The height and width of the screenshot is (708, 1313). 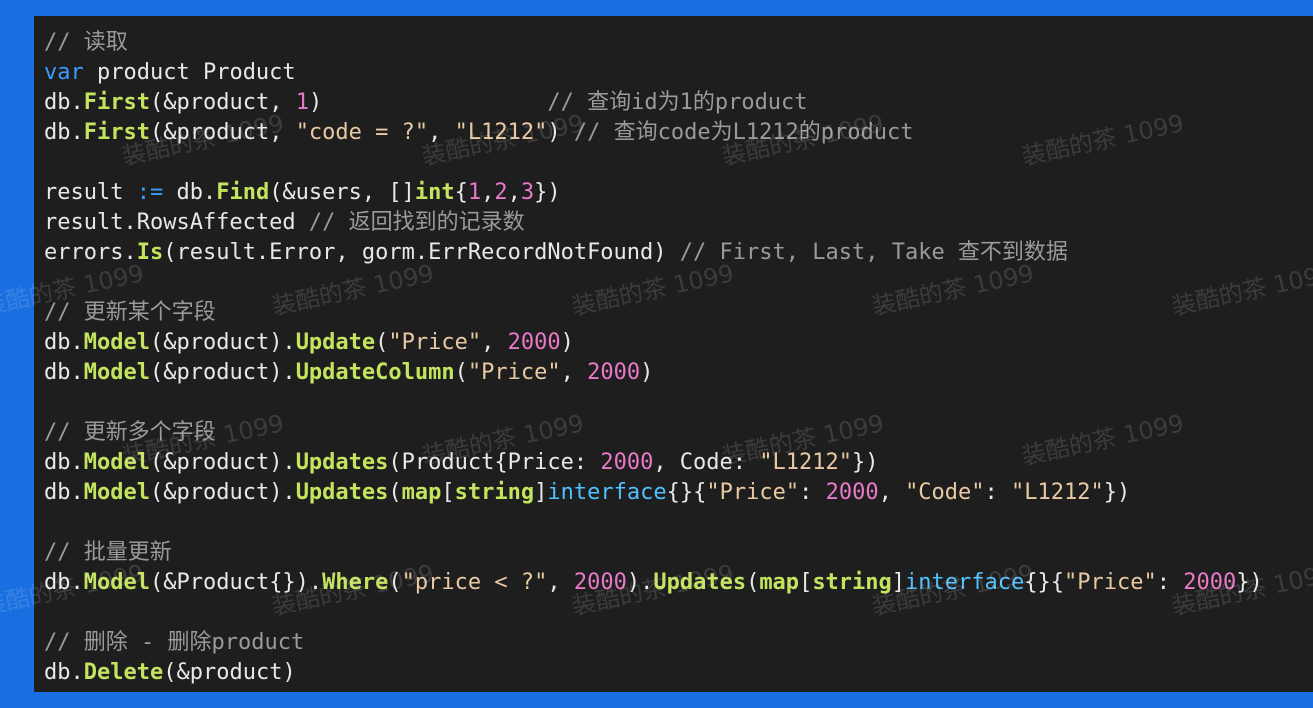 I want to click on code-line: db.First(&product, 1) // 查询id为1的product, so click(x=653, y=103).